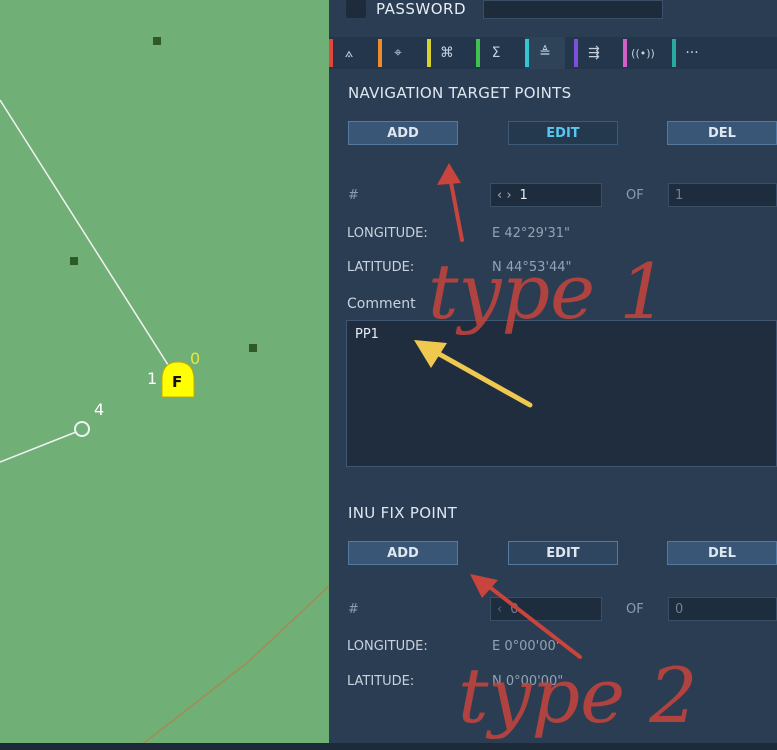  Describe the element at coordinates (578, 695) in the screenshot. I see `annotation-type2: type 2` at that location.